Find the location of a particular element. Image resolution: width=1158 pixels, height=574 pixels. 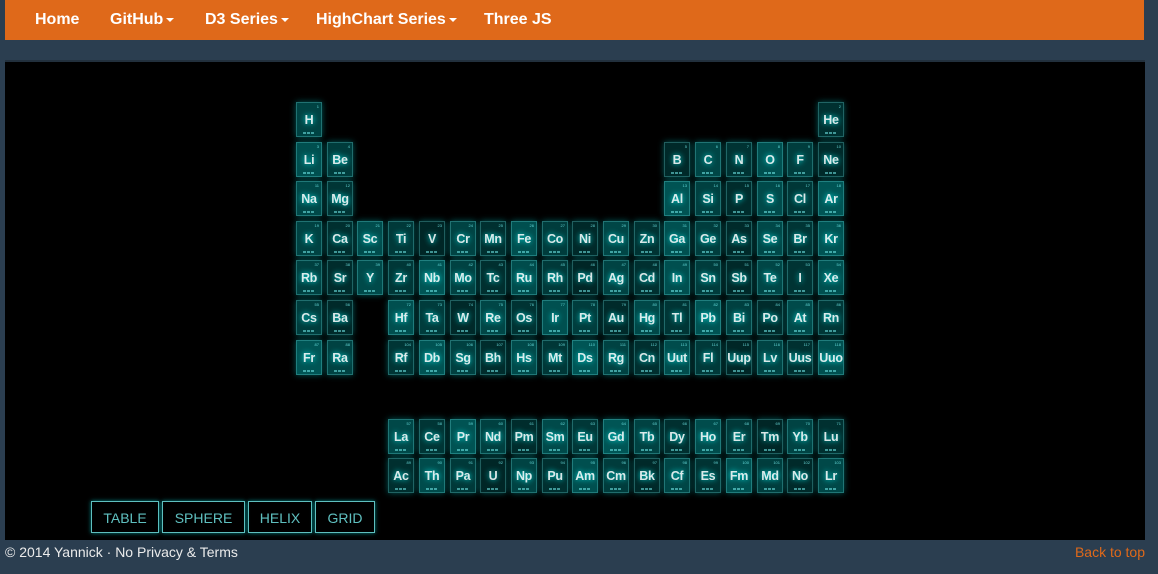

element-tile-ag: 47 Ag is located at coordinates (616, 277).